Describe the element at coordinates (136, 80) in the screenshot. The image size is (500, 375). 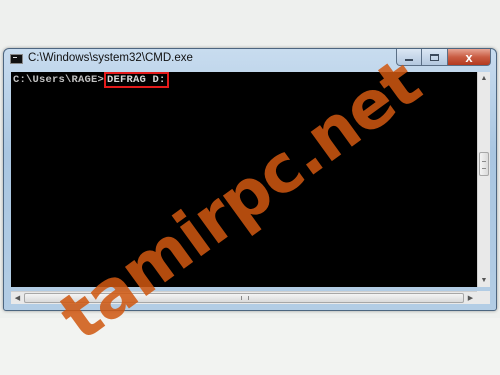
I see `highlighted-command: DEFRAG D:` at that location.